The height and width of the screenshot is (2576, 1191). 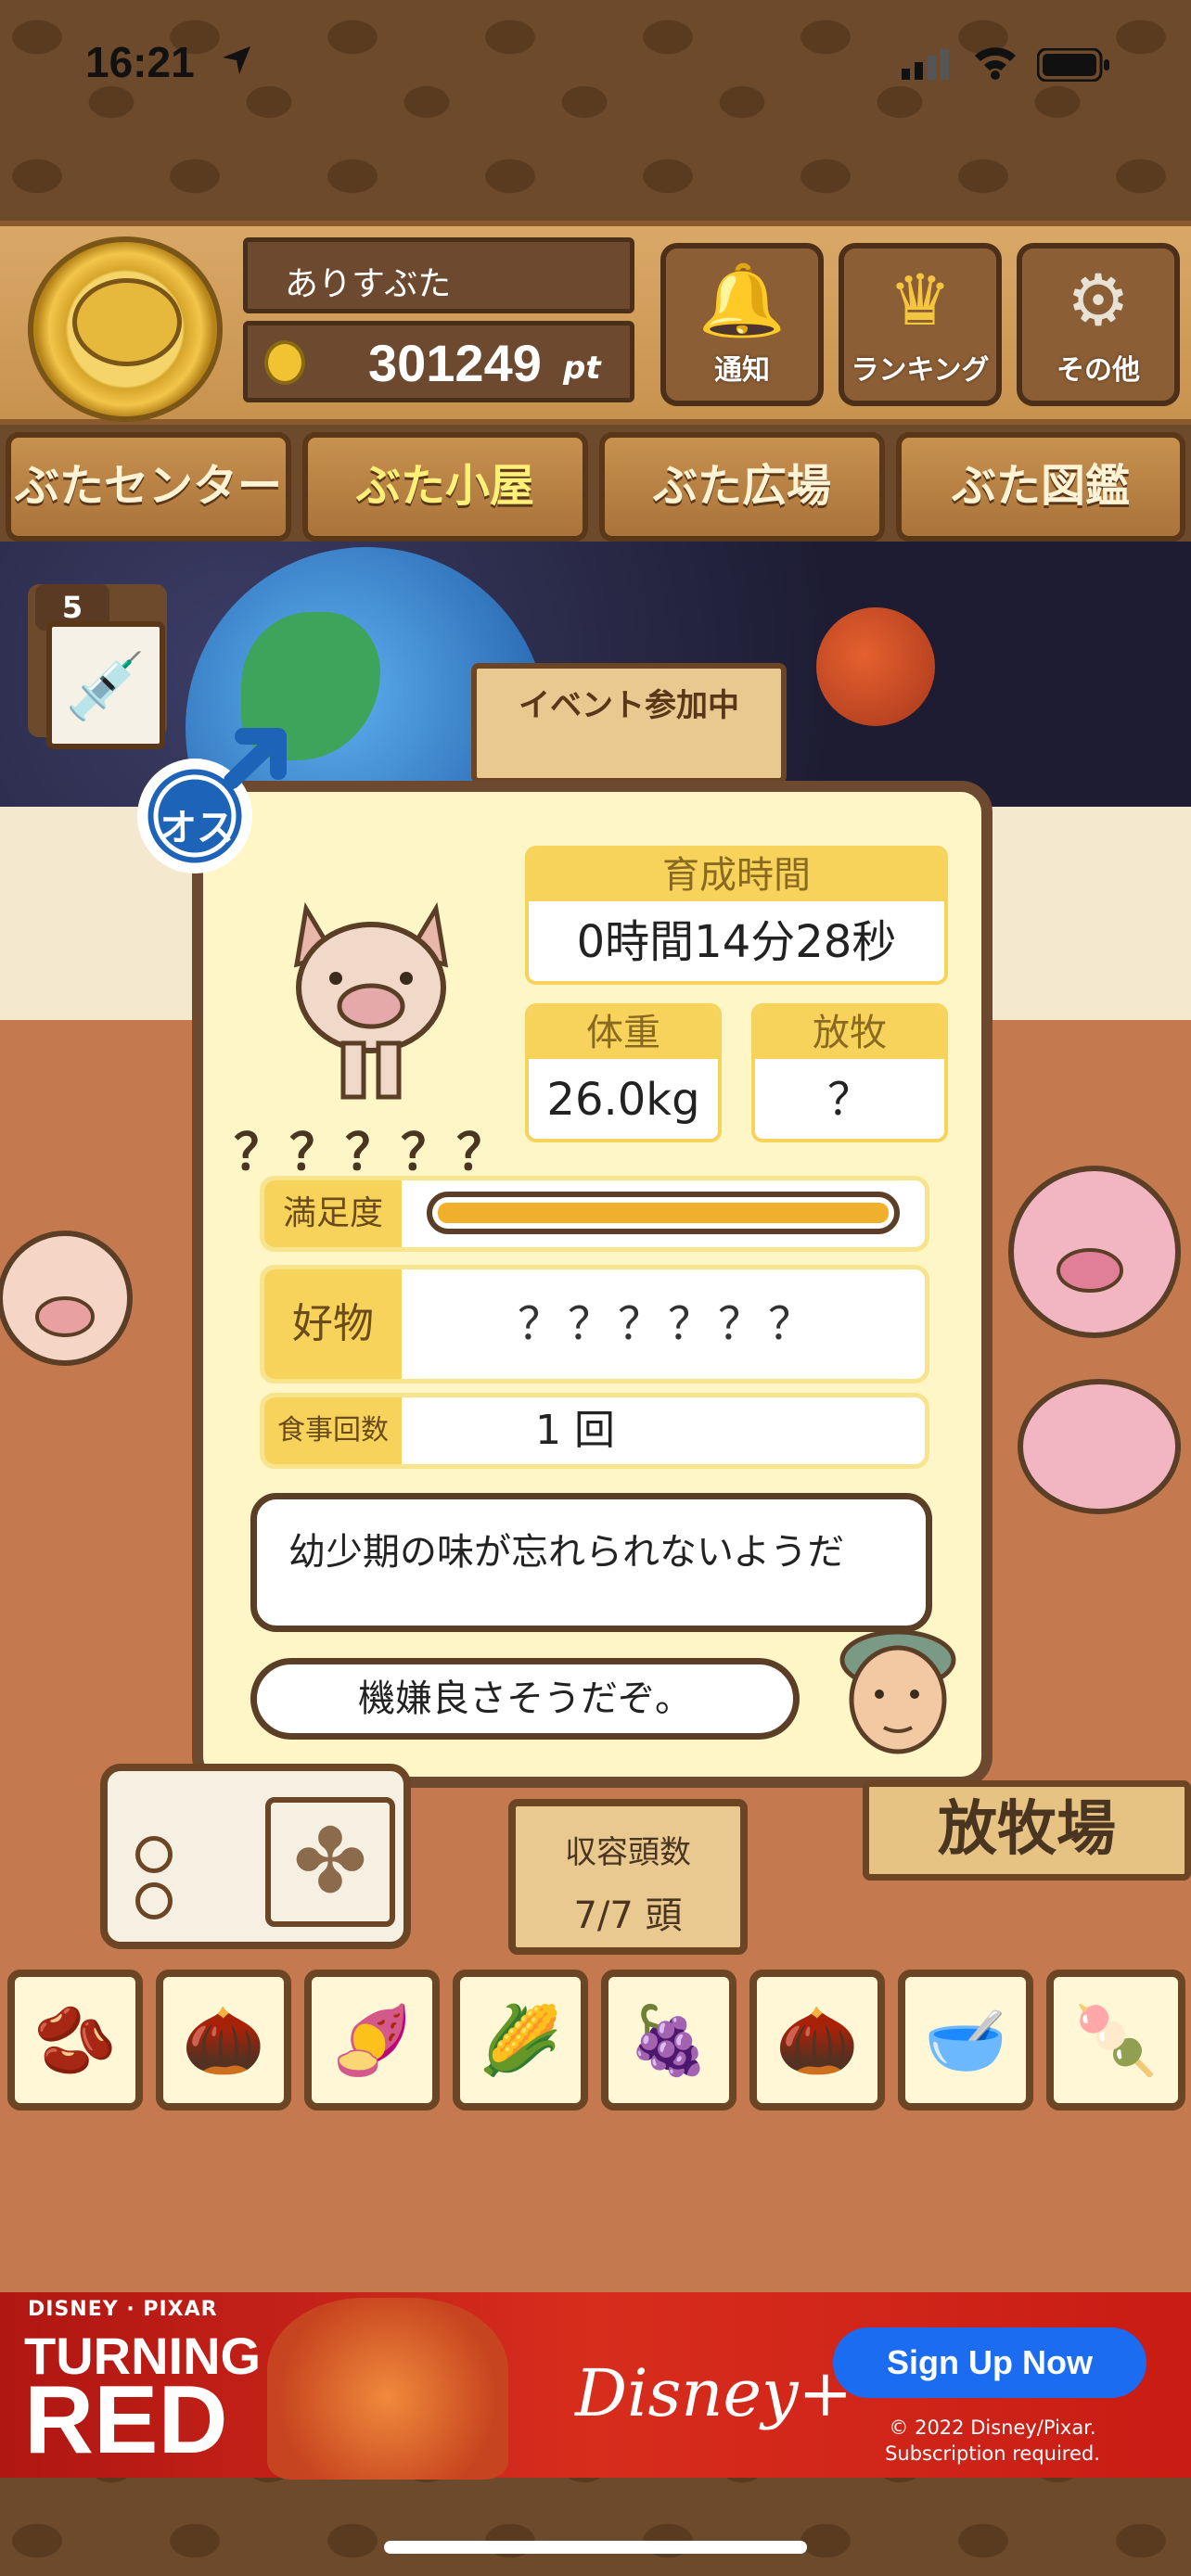 I want to click on satisfaction-bar, so click(x=663, y=1213).